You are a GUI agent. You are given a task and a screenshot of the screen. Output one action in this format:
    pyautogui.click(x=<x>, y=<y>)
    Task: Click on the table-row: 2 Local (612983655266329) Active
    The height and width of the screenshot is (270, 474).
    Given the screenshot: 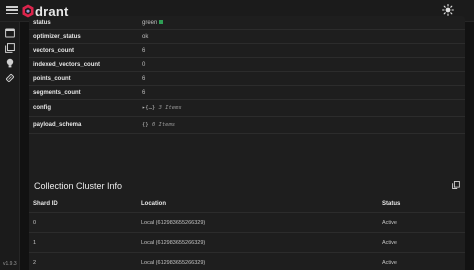 What is the action you would take?
    pyautogui.click(x=247, y=261)
    